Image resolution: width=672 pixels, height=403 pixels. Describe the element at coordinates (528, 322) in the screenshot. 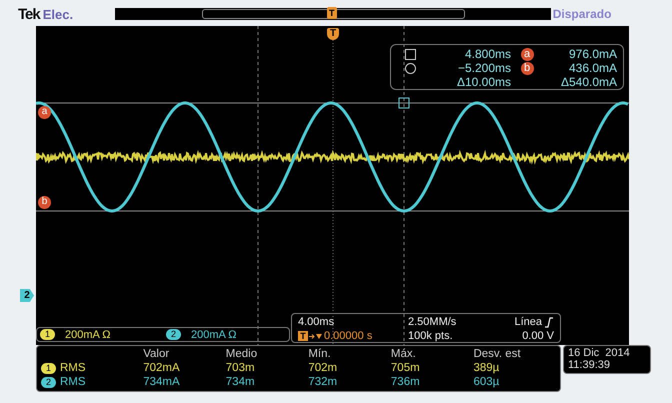

I see `trigger-source: Línea` at that location.